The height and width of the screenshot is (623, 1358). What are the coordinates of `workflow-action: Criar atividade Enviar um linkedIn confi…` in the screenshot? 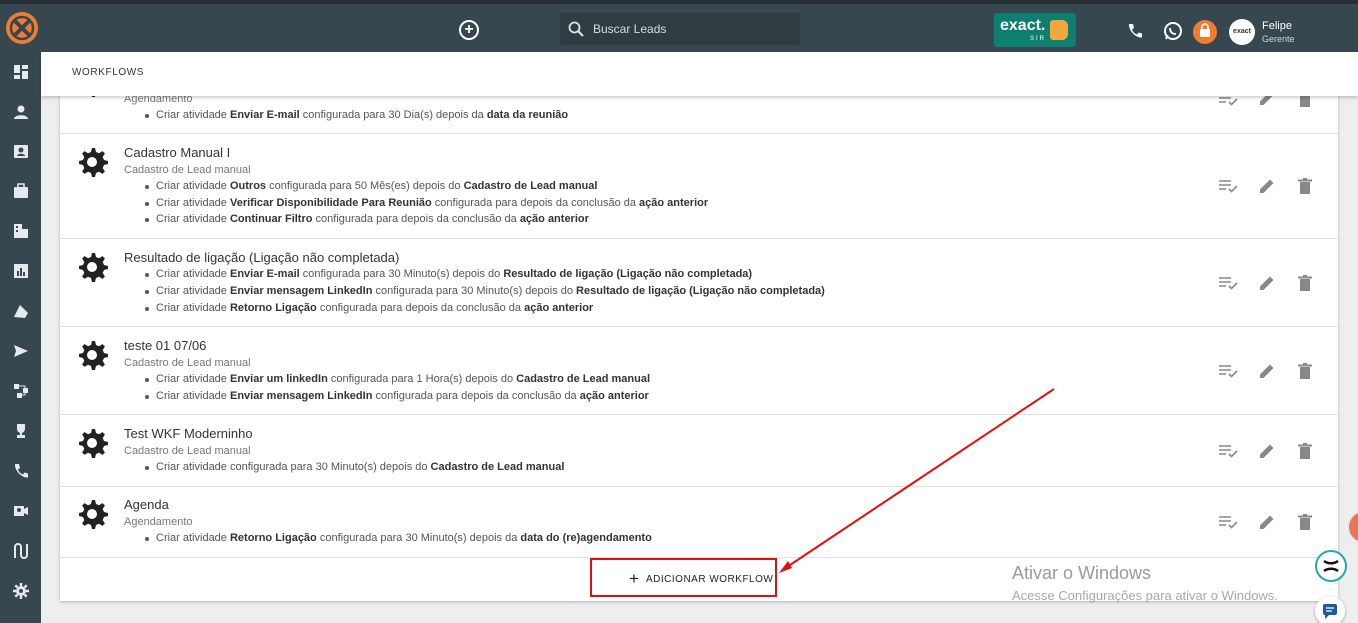 It's located at (397, 379).